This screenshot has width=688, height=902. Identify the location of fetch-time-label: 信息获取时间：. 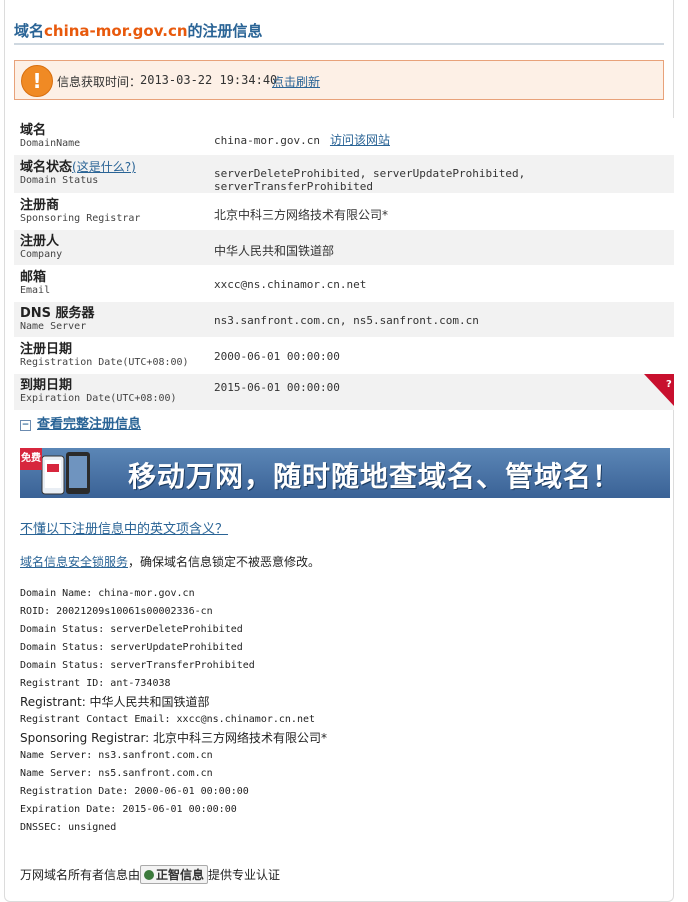
(99, 82).